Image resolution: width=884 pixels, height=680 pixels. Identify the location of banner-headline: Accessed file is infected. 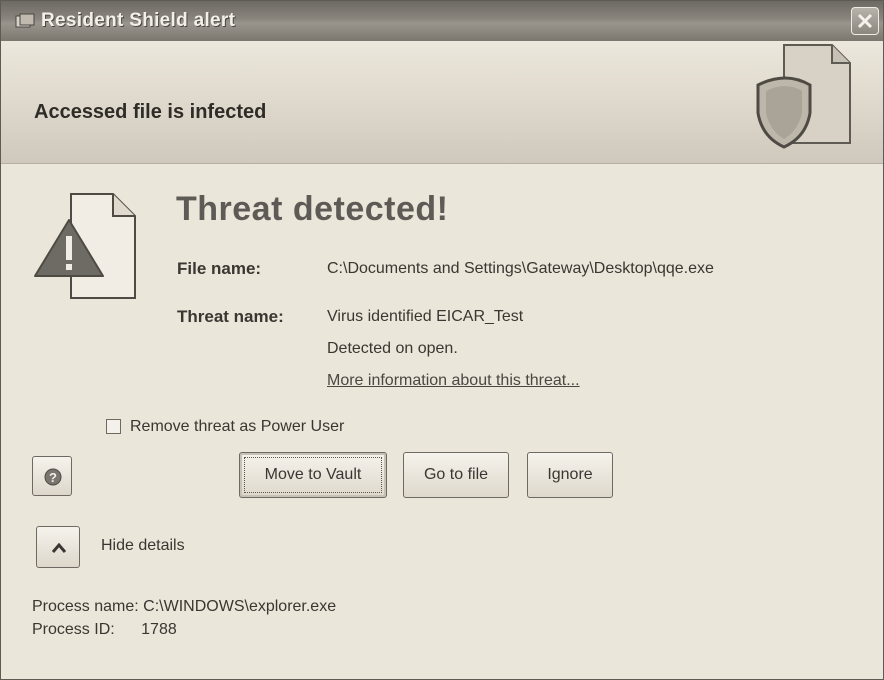
(150, 112).